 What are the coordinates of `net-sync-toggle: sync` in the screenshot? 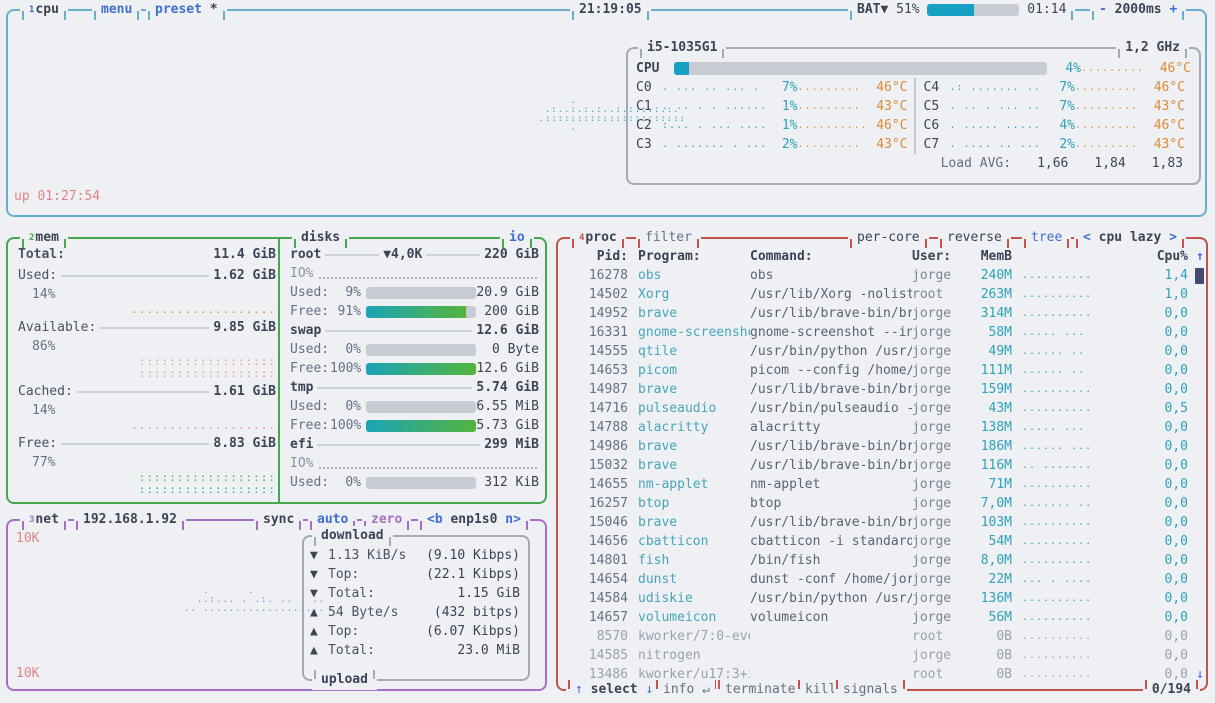 It's located at (279, 520).